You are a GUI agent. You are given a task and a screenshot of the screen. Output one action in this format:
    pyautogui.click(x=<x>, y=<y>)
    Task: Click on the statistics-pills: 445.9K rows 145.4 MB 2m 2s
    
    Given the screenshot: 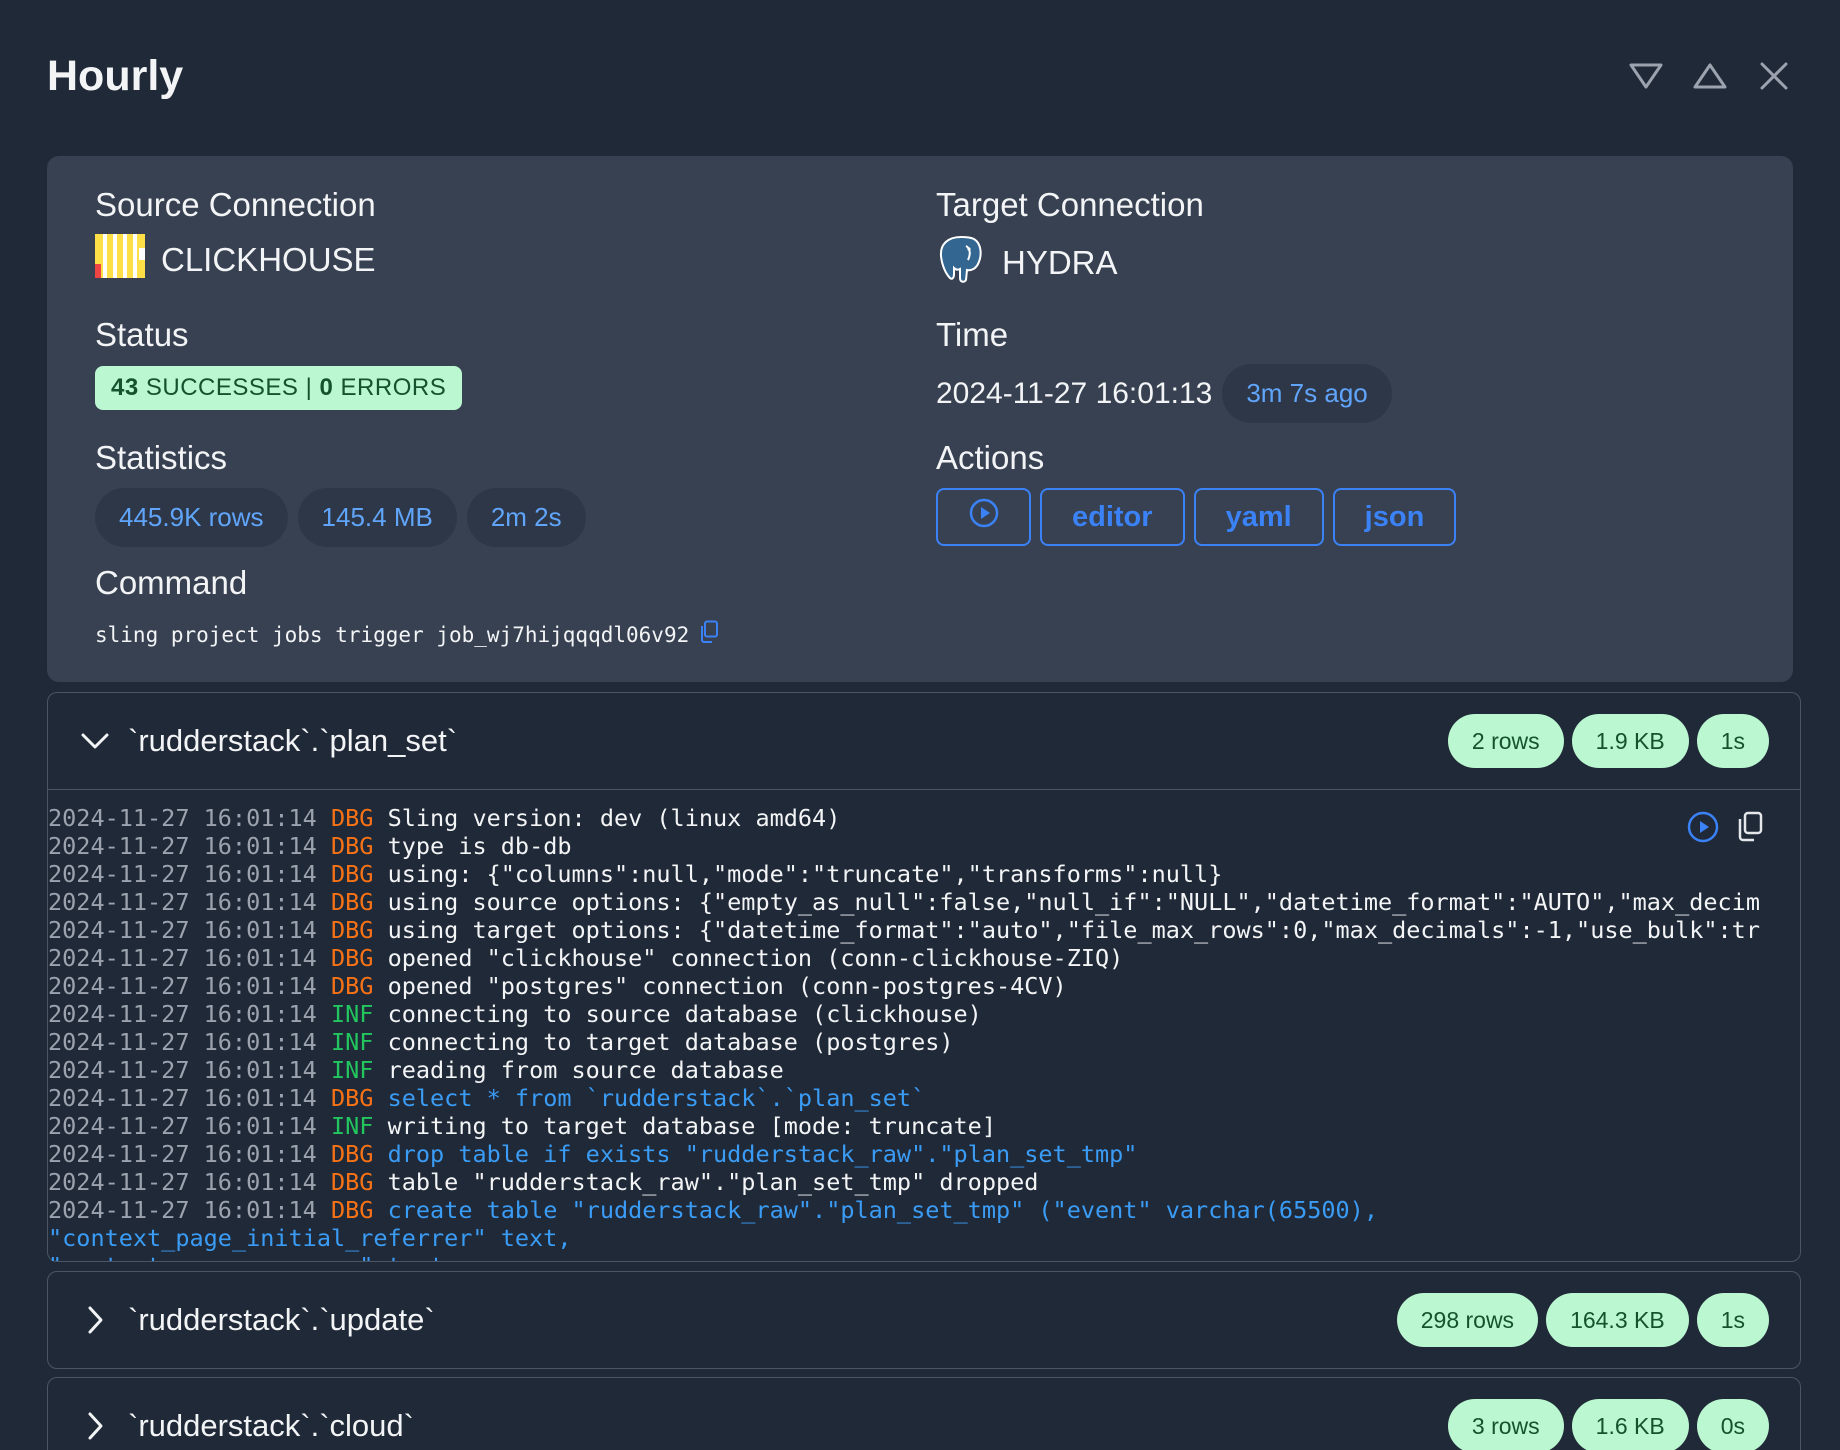 What is the action you would take?
    pyautogui.click(x=340, y=517)
    